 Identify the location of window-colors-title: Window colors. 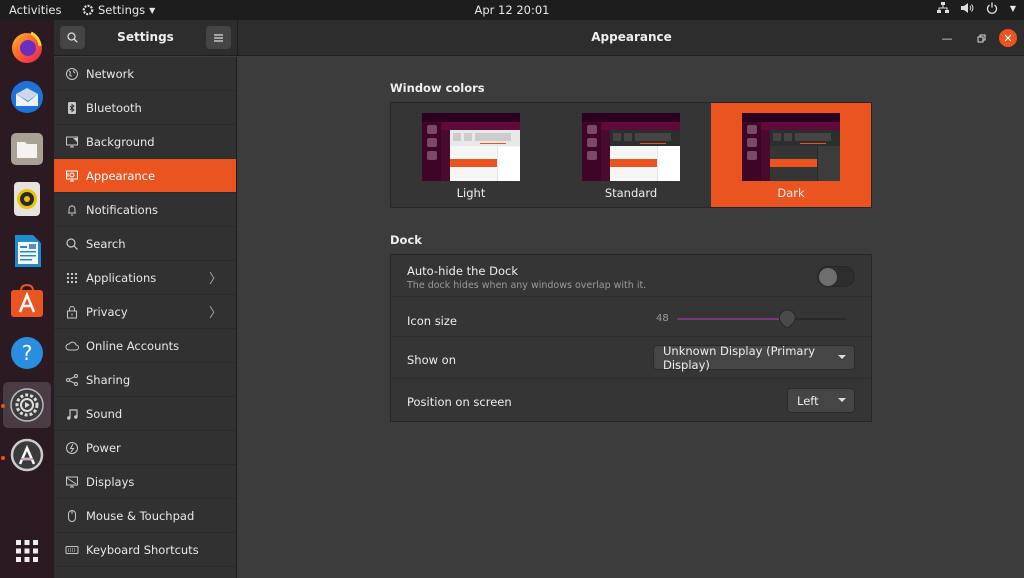
(437, 88).